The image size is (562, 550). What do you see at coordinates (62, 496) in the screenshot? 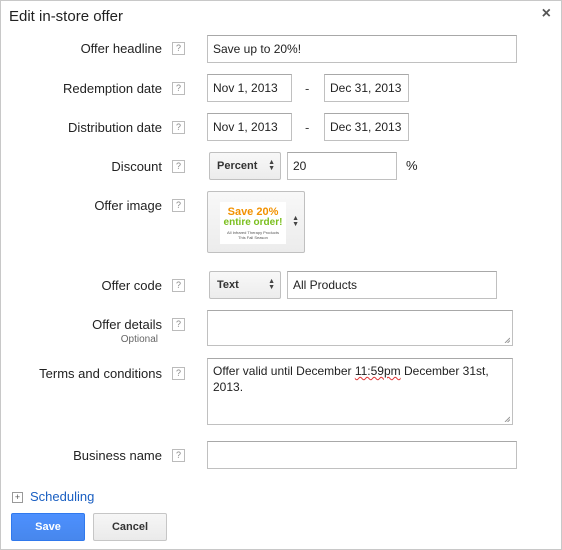
I see `scheduling-link: Scheduling` at bounding box center [62, 496].